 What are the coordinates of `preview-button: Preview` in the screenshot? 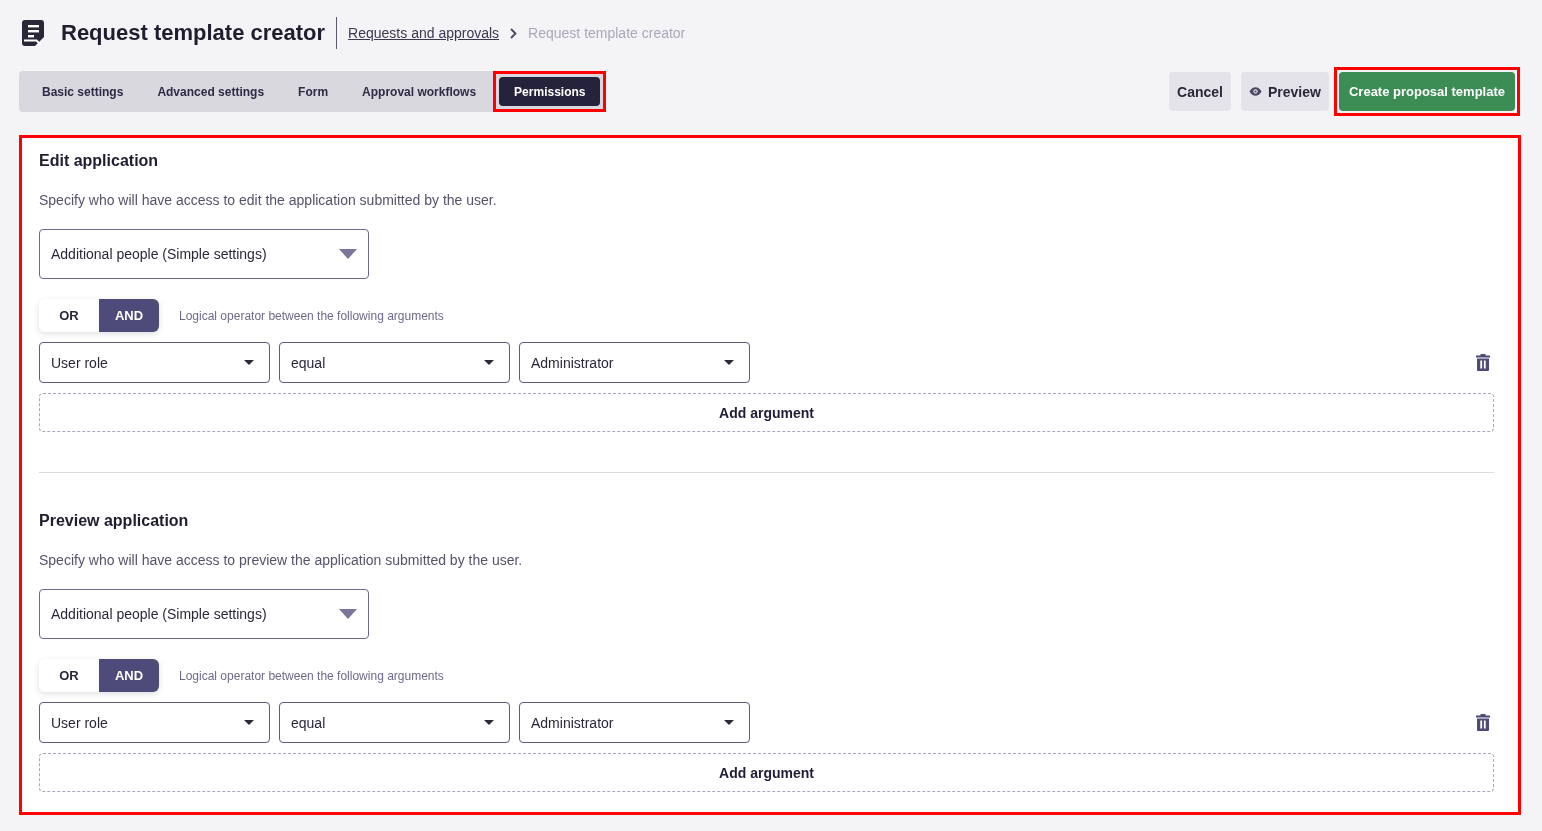 It's located at (1285, 91).